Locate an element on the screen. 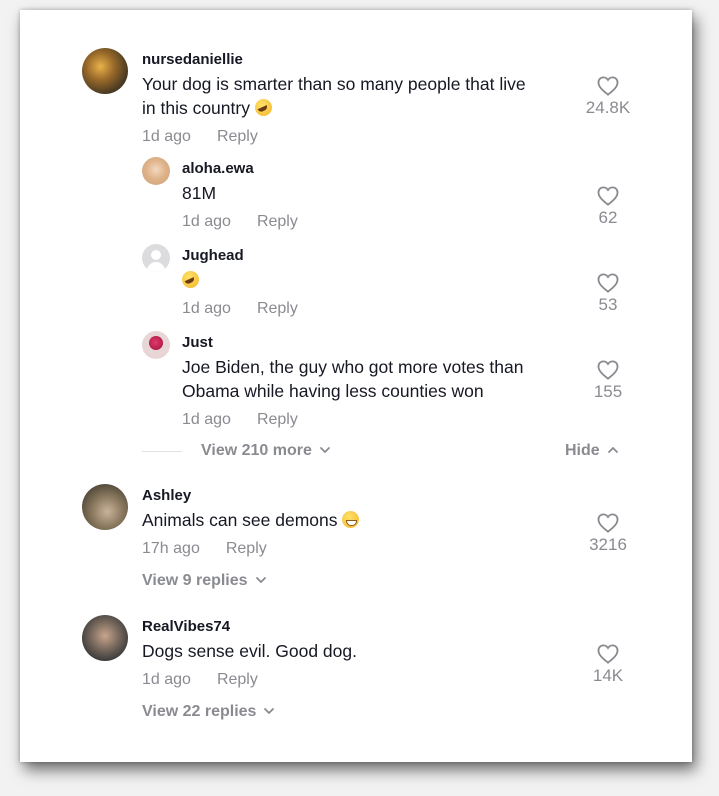 The width and height of the screenshot is (719, 796). like-count: 3216 is located at coordinates (608, 544).